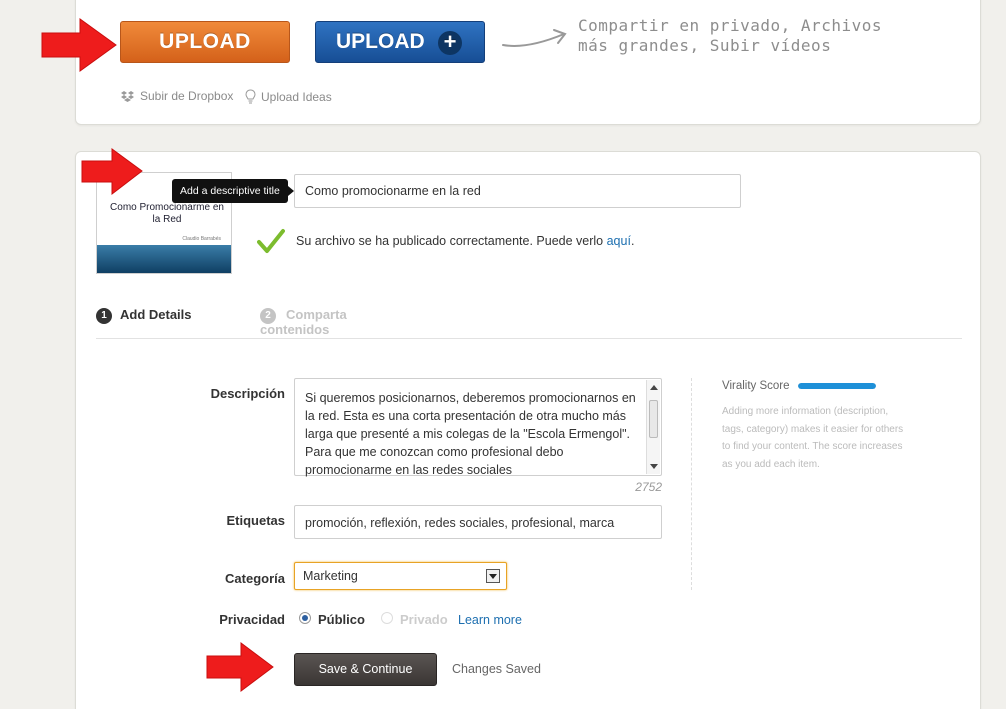 The width and height of the screenshot is (1006, 709). What do you see at coordinates (104, 316) in the screenshot?
I see `step-number: 1` at bounding box center [104, 316].